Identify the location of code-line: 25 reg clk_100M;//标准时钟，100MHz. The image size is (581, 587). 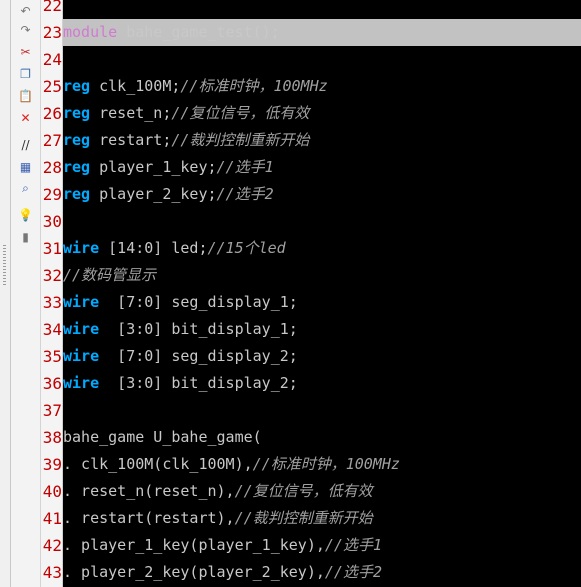
(290, 86).